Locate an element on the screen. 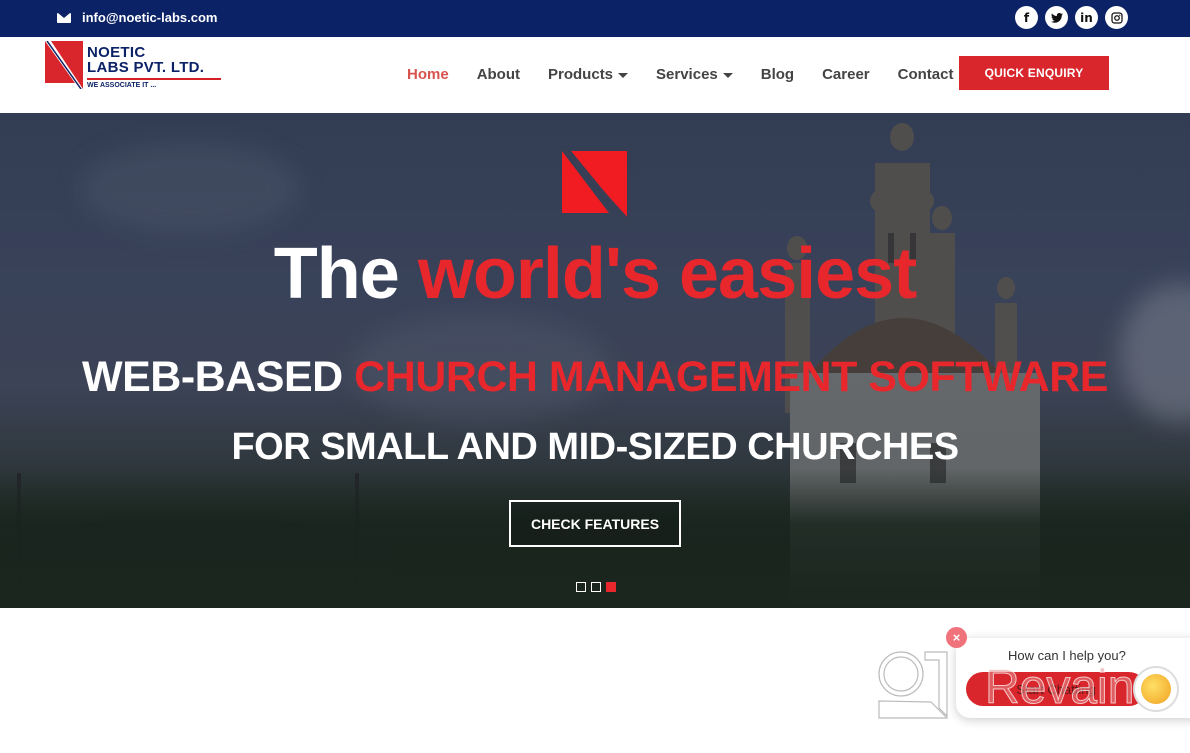  social-links: f in is located at coordinates (1071, 17).